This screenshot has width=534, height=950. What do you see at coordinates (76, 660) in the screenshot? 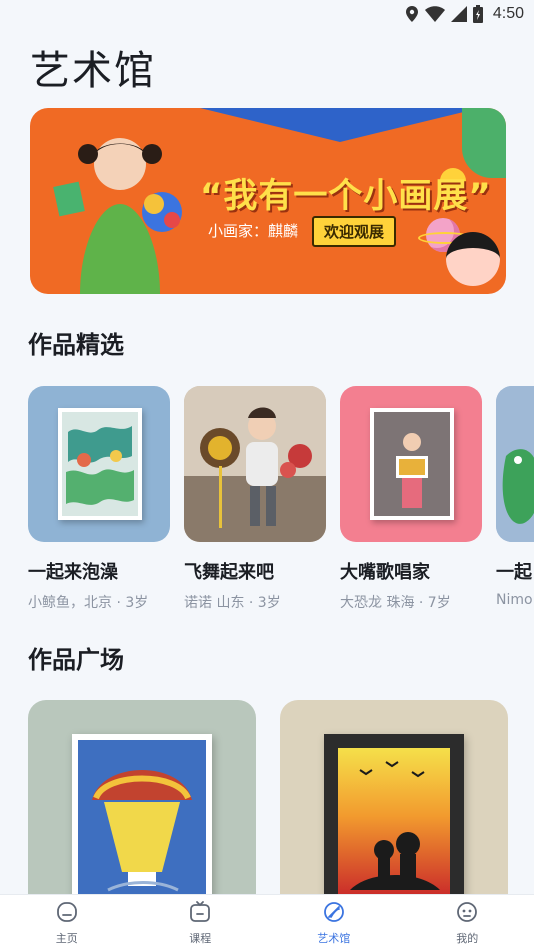
I see `plaza-section-title: 作品广场` at bounding box center [76, 660].